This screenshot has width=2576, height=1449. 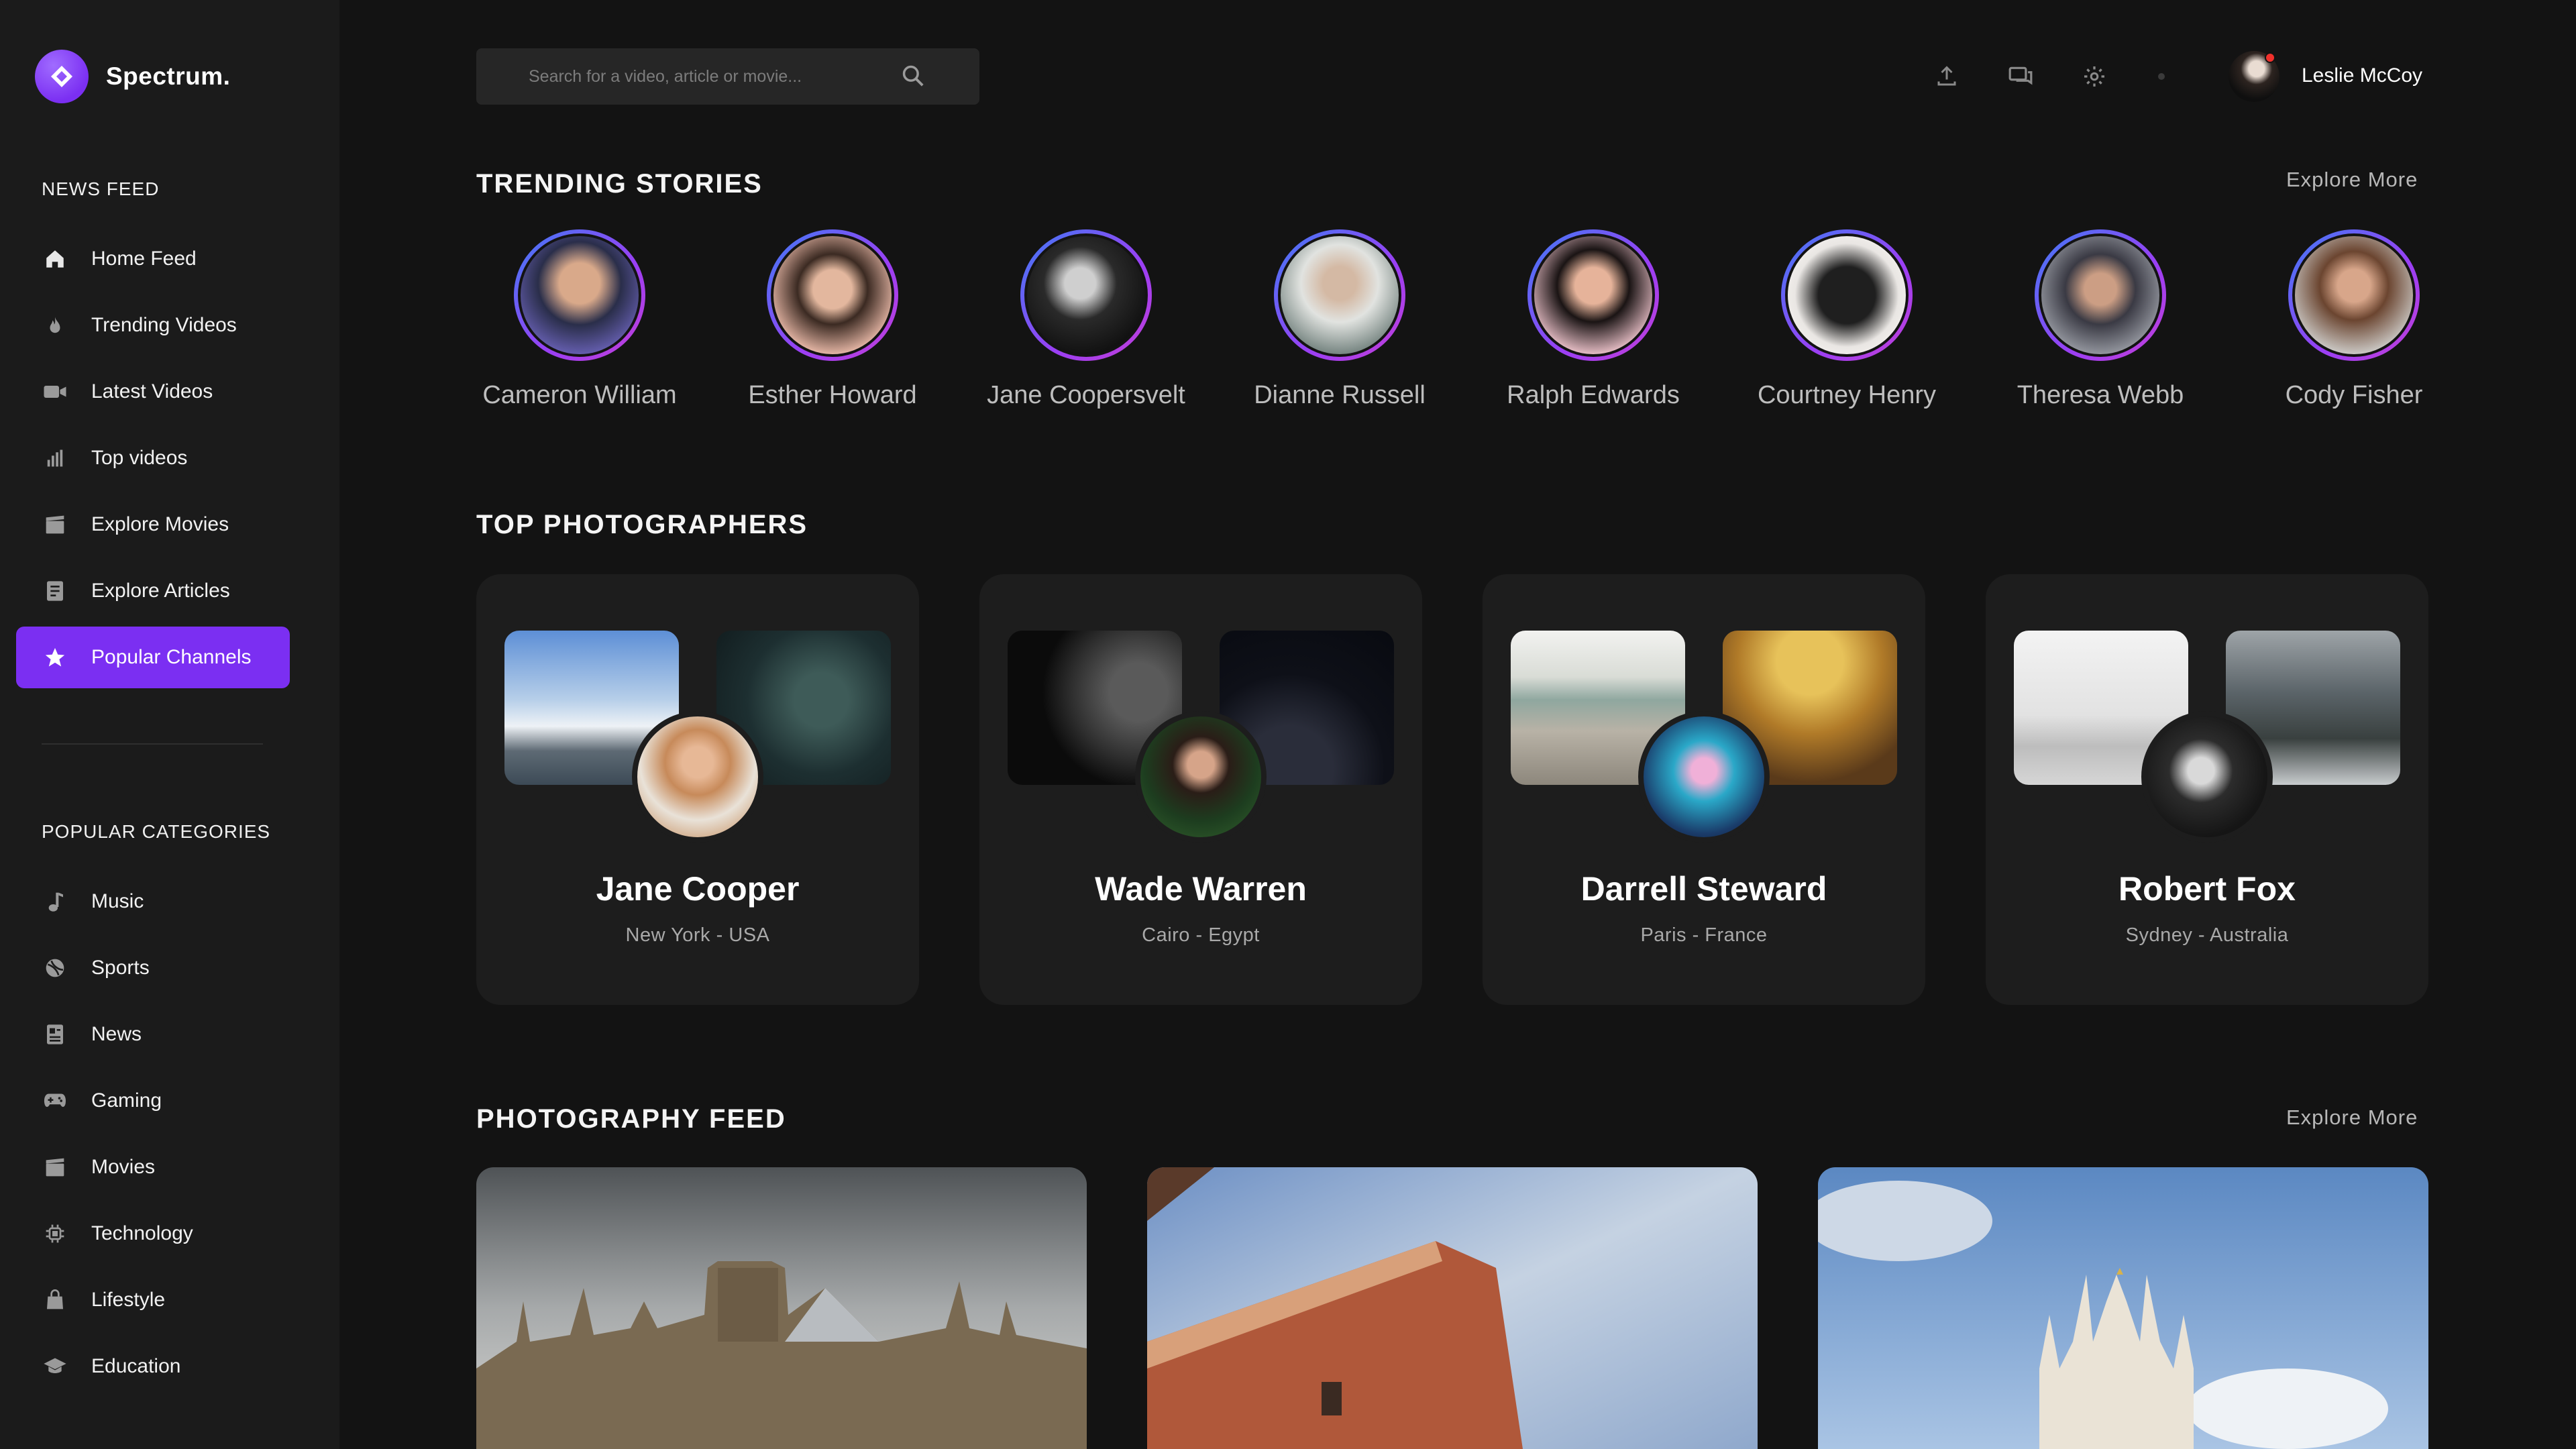 What do you see at coordinates (117, 901) in the screenshot?
I see `category-label: Music` at bounding box center [117, 901].